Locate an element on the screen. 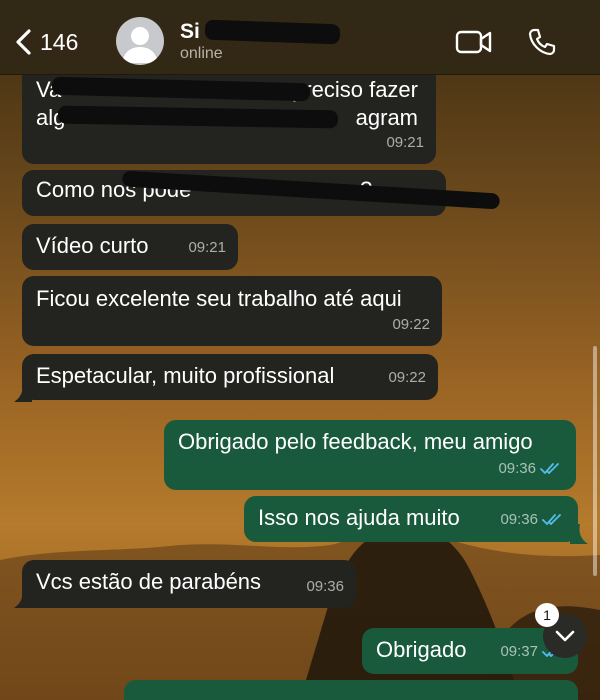  contact-avatar is located at coordinates (140, 41).